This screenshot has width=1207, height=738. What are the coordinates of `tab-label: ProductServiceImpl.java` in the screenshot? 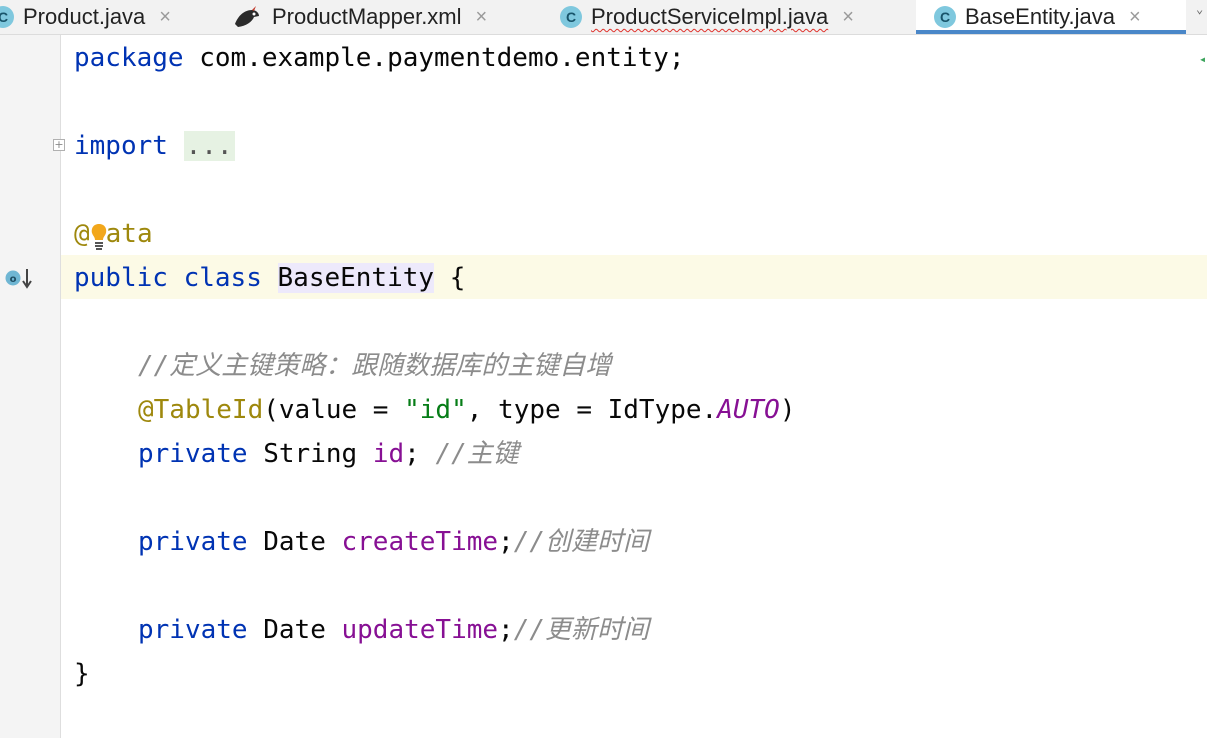 It's located at (710, 16).